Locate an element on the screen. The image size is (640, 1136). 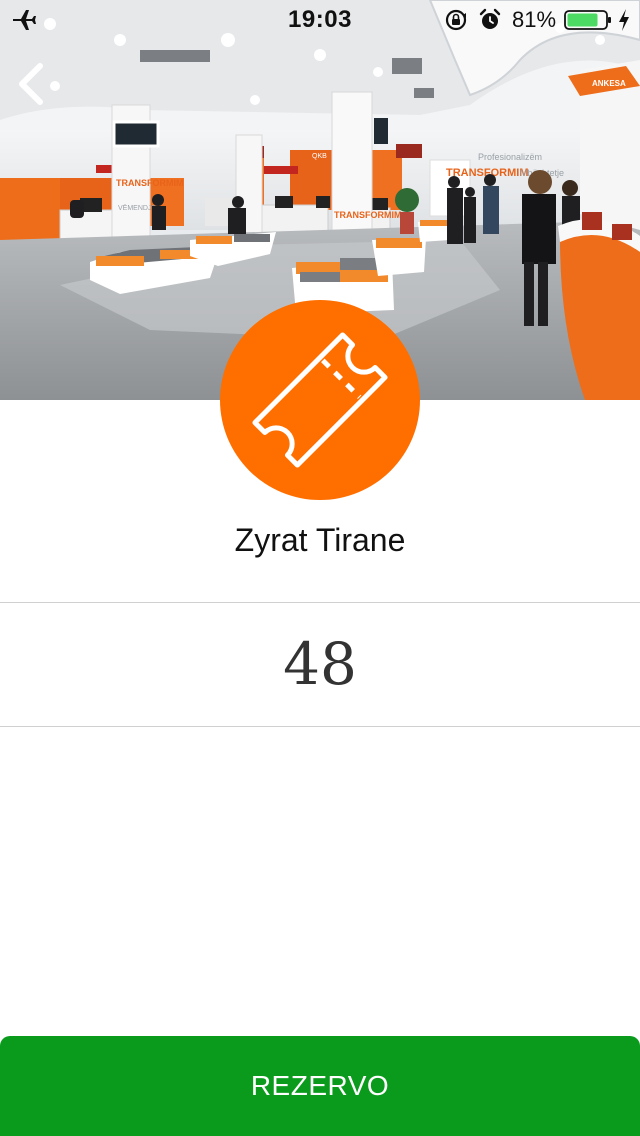
ticket-badge is located at coordinates (320, 400).